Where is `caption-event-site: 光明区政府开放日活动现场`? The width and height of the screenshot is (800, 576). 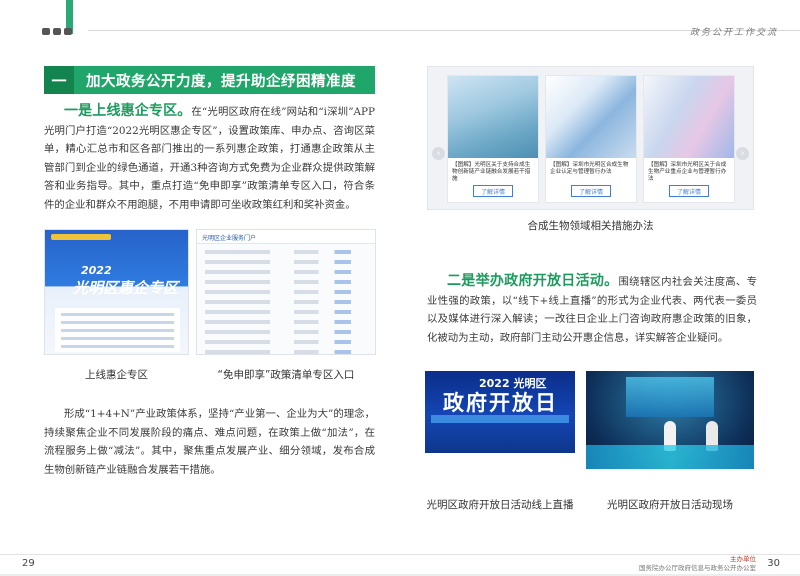 caption-event-site: 光明区政府开放日活动现场 is located at coordinates (670, 505).